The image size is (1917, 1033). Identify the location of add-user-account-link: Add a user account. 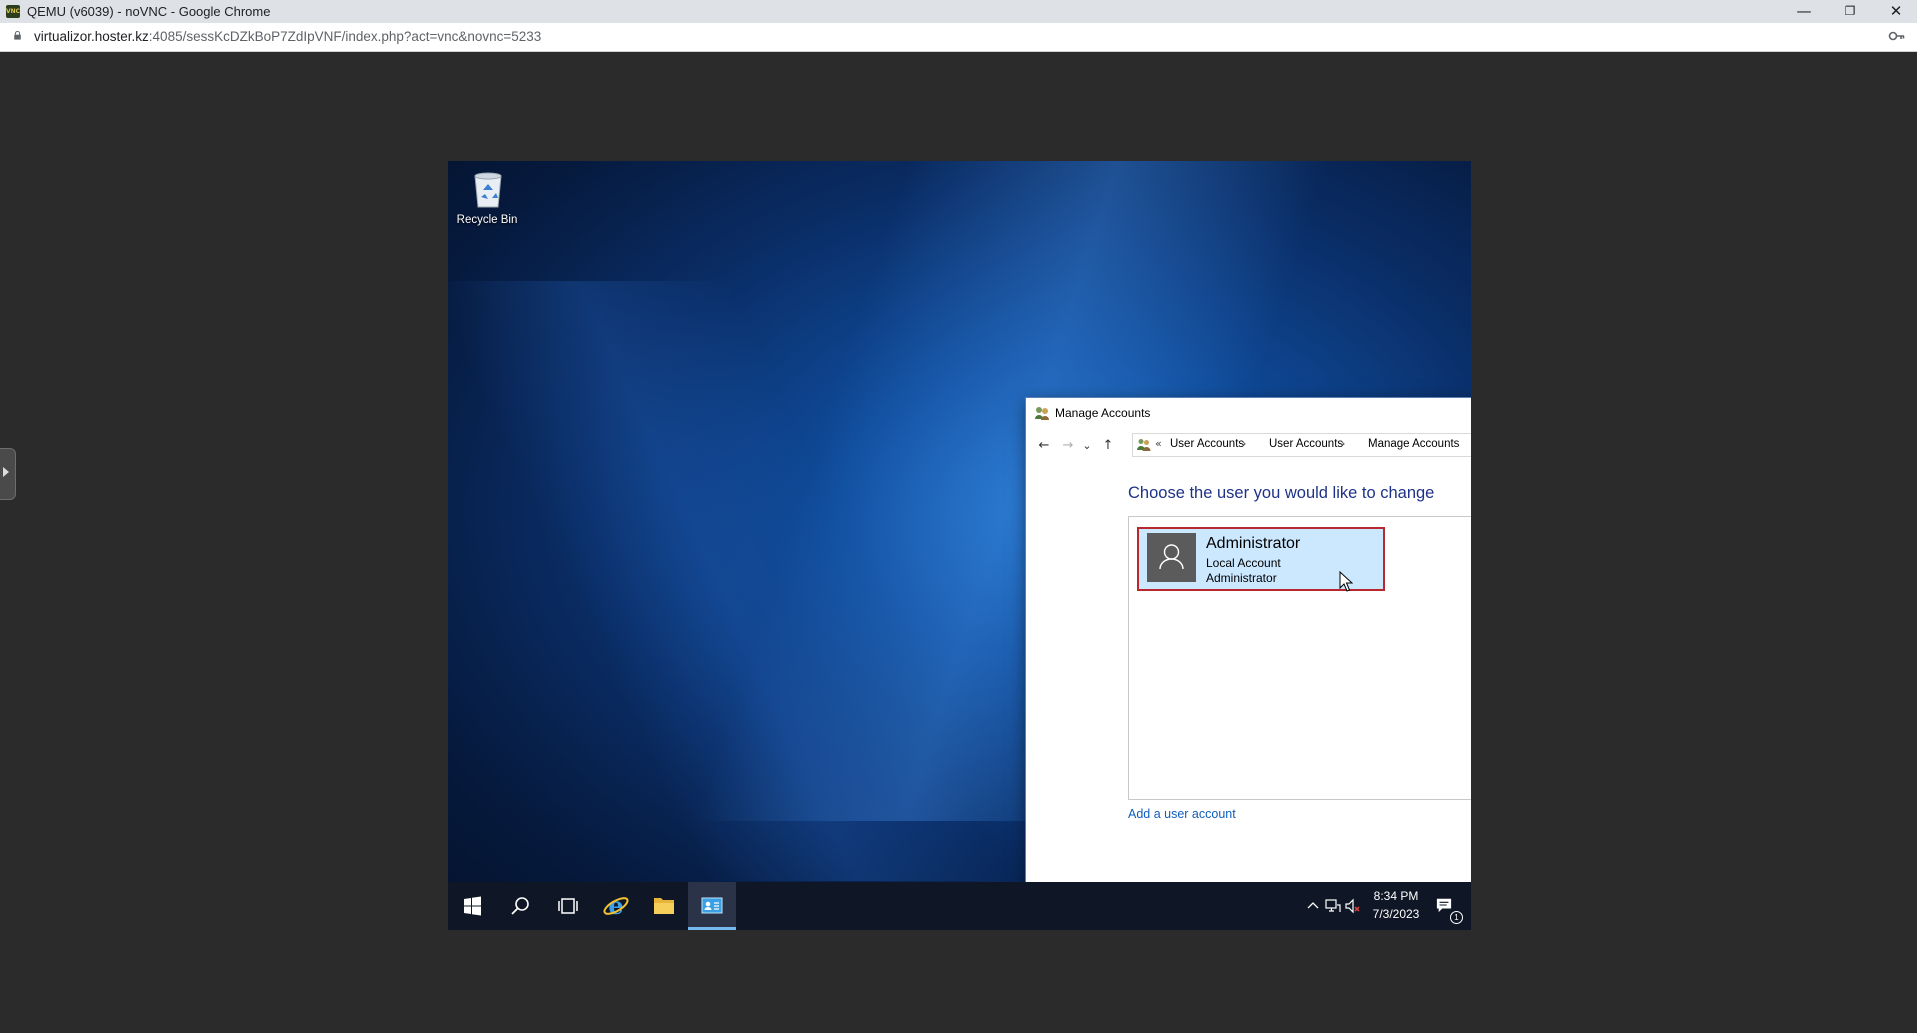
(1182, 814).